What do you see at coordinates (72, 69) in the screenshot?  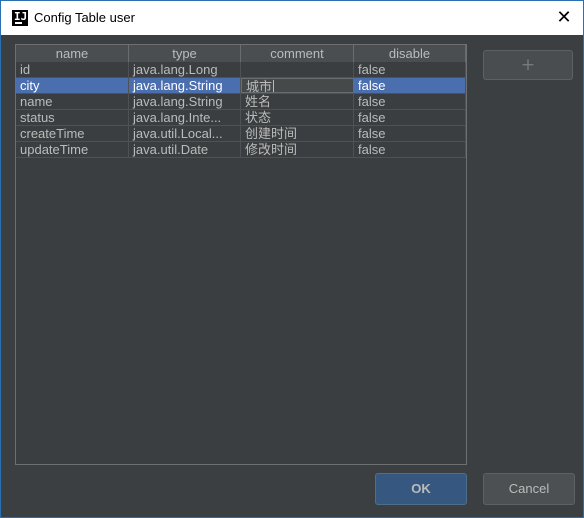 I see `cell-name: id` at bounding box center [72, 69].